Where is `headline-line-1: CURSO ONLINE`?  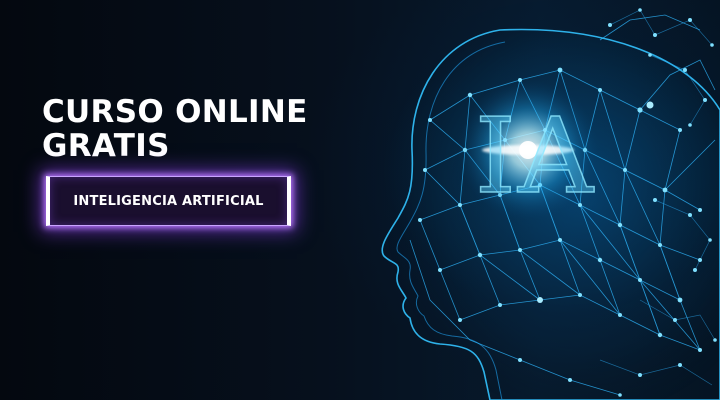 headline-line-1: CURSO ONLINE is located at coordinates (175, 112).